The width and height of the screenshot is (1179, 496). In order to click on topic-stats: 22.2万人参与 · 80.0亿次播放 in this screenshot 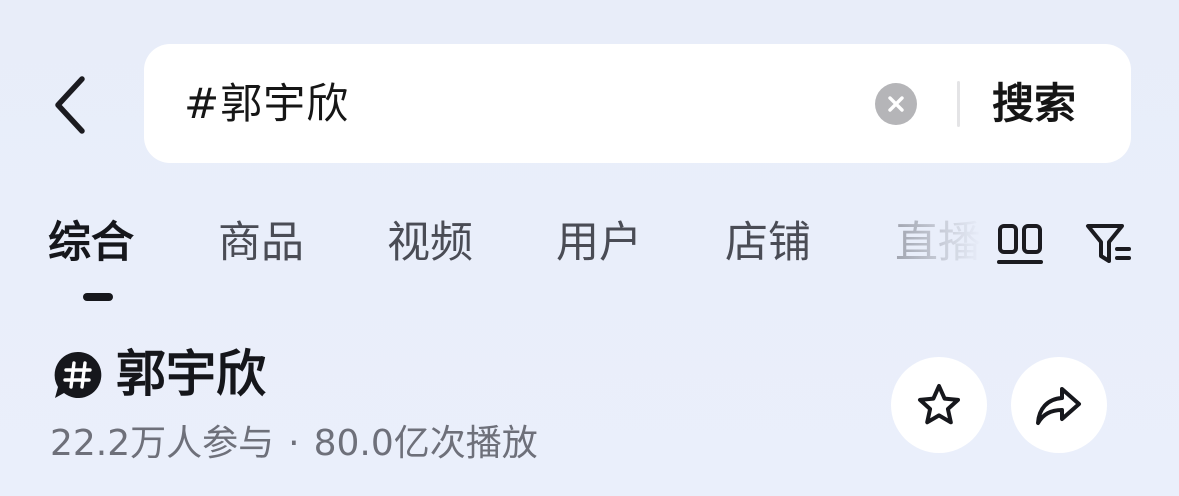, I will do `click(294, 444)`.